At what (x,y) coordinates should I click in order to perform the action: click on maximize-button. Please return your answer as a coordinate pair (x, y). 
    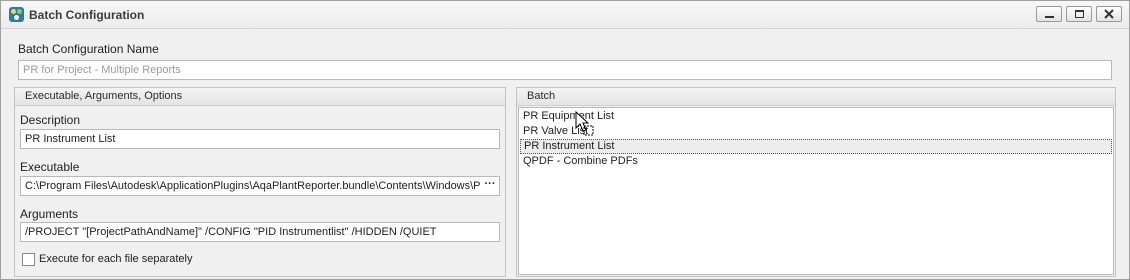
    Looking at the image, I should click on (1079, 14).